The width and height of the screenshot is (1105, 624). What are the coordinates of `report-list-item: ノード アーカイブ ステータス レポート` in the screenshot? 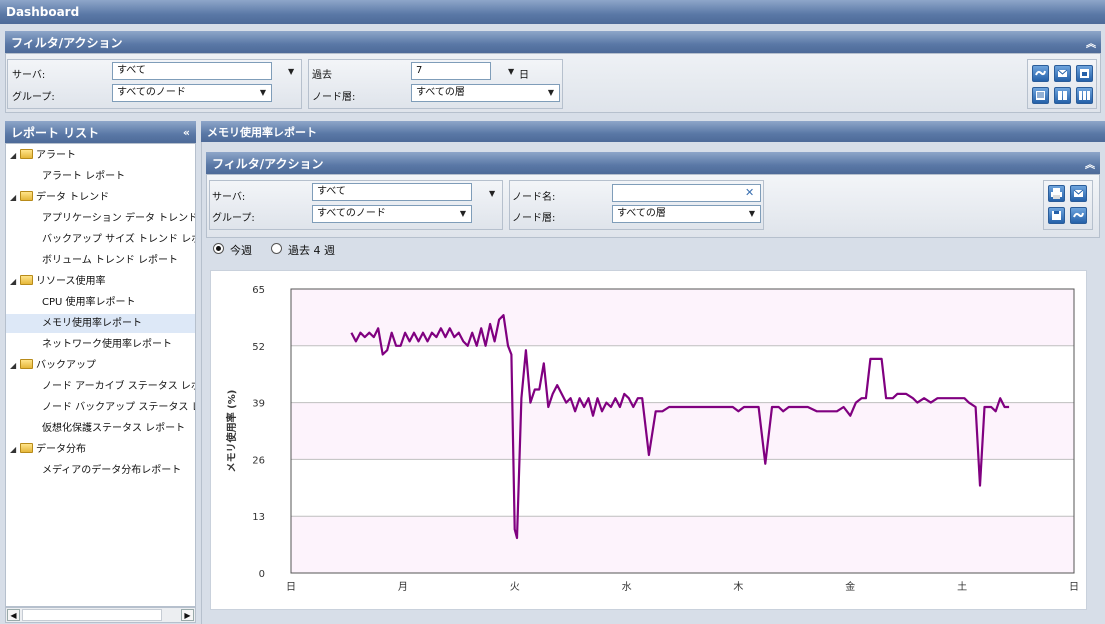 It's located at (100, 386).